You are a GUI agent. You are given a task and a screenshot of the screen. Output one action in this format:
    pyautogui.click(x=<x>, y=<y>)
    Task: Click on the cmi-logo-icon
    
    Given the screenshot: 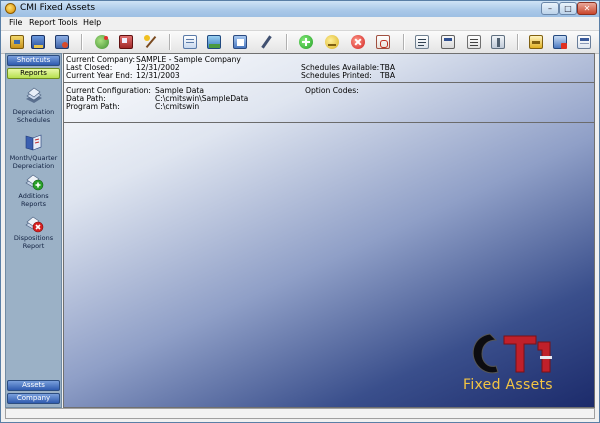 What is the action you would take?
    pyautogui.click(x=522, y=353)
    